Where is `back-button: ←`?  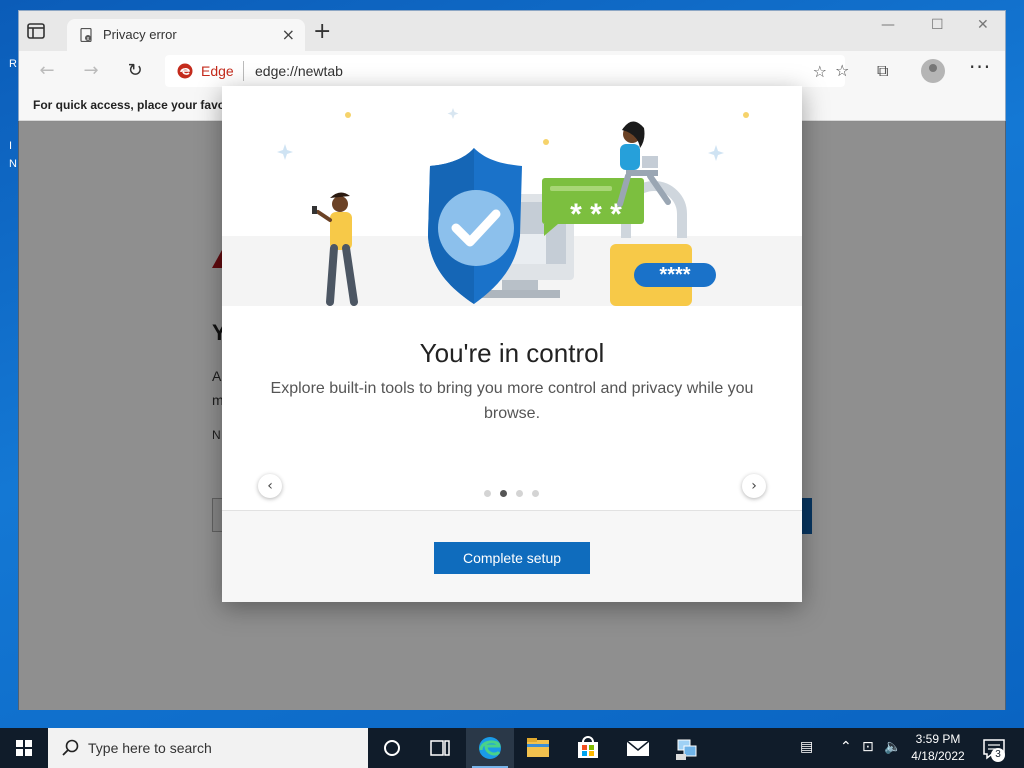
back-button: ← is located at coordinates (47, 71).